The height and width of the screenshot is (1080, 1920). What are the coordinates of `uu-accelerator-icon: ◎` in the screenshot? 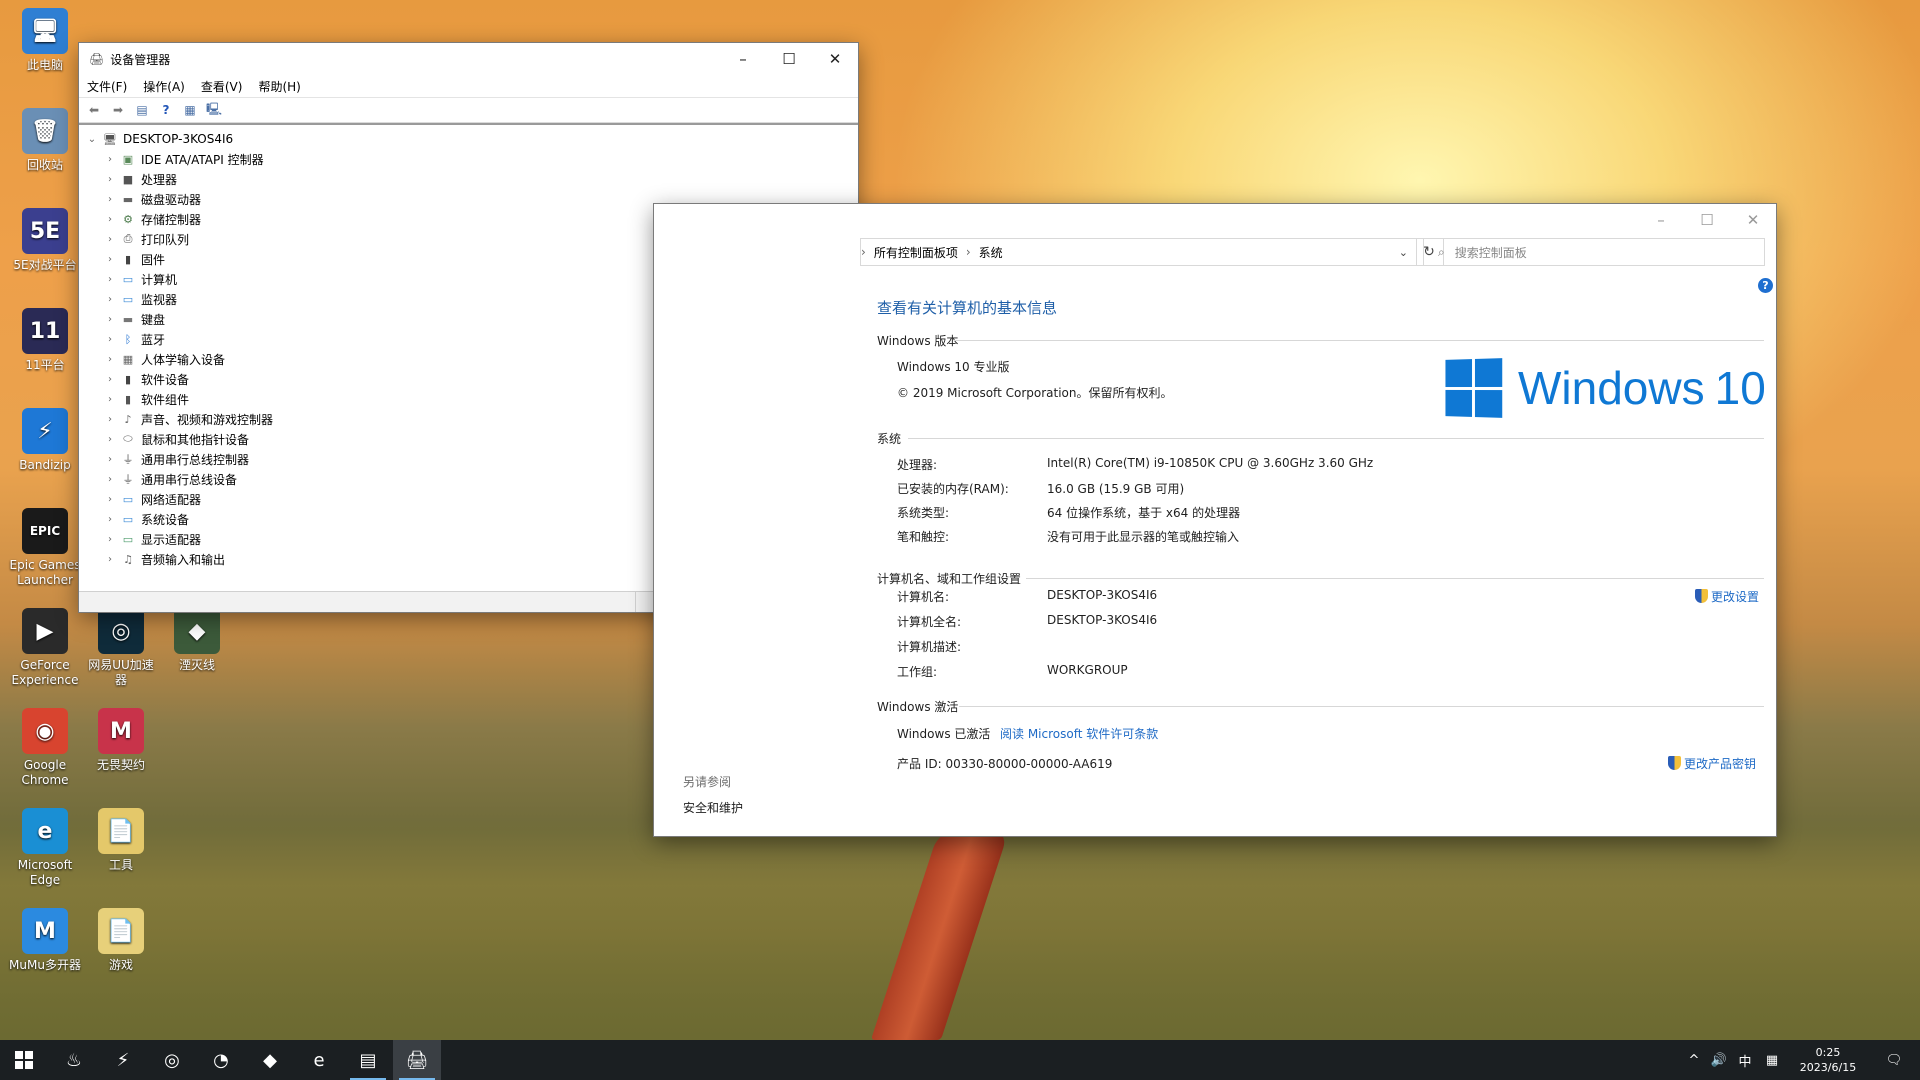 It's located at (172, 1060).